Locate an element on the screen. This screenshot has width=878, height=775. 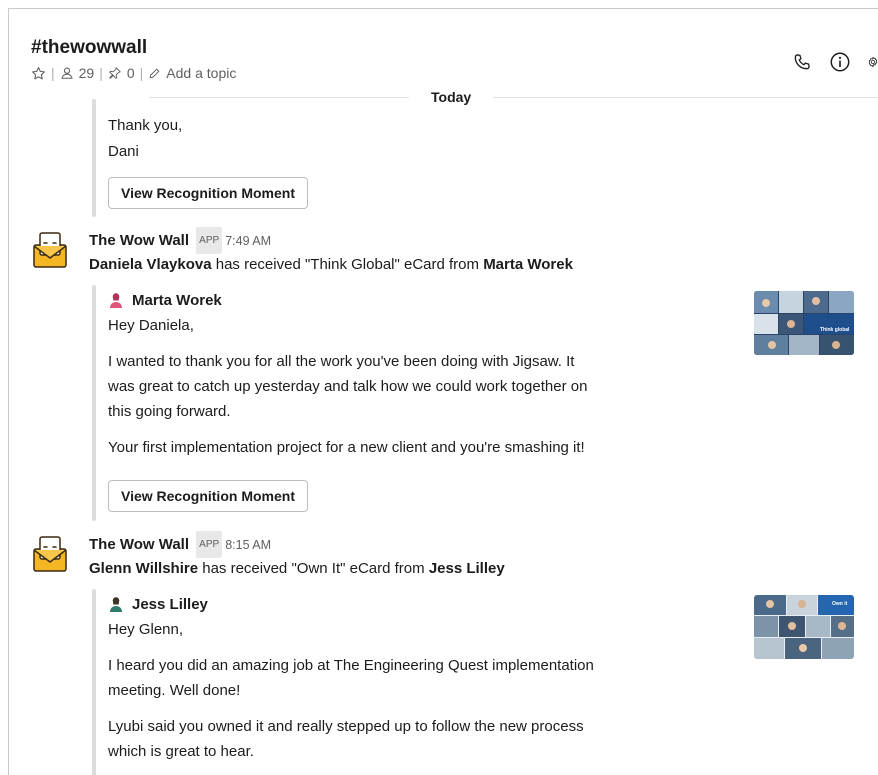
message-timestamp: 8:15 AM is located at coordinates (248, 545).